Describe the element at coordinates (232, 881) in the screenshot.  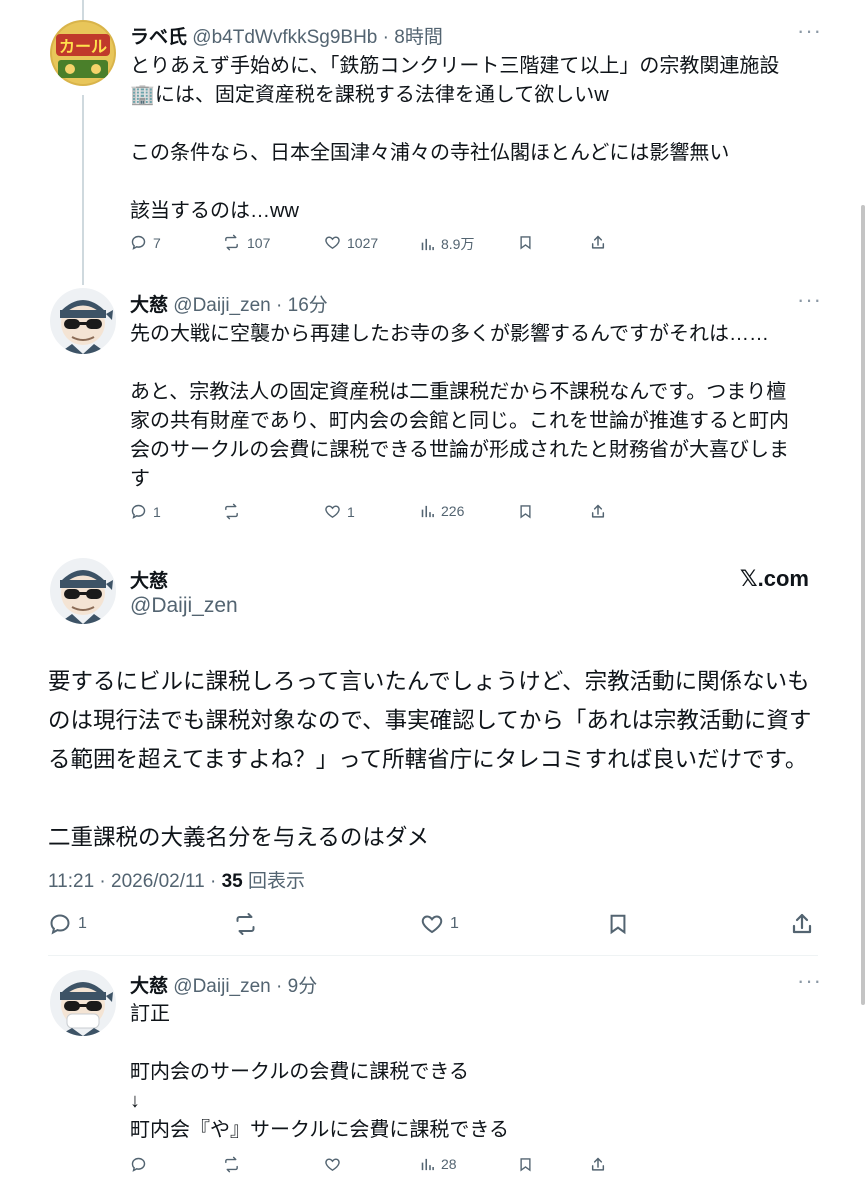
I see `view-count: 35` at that location.